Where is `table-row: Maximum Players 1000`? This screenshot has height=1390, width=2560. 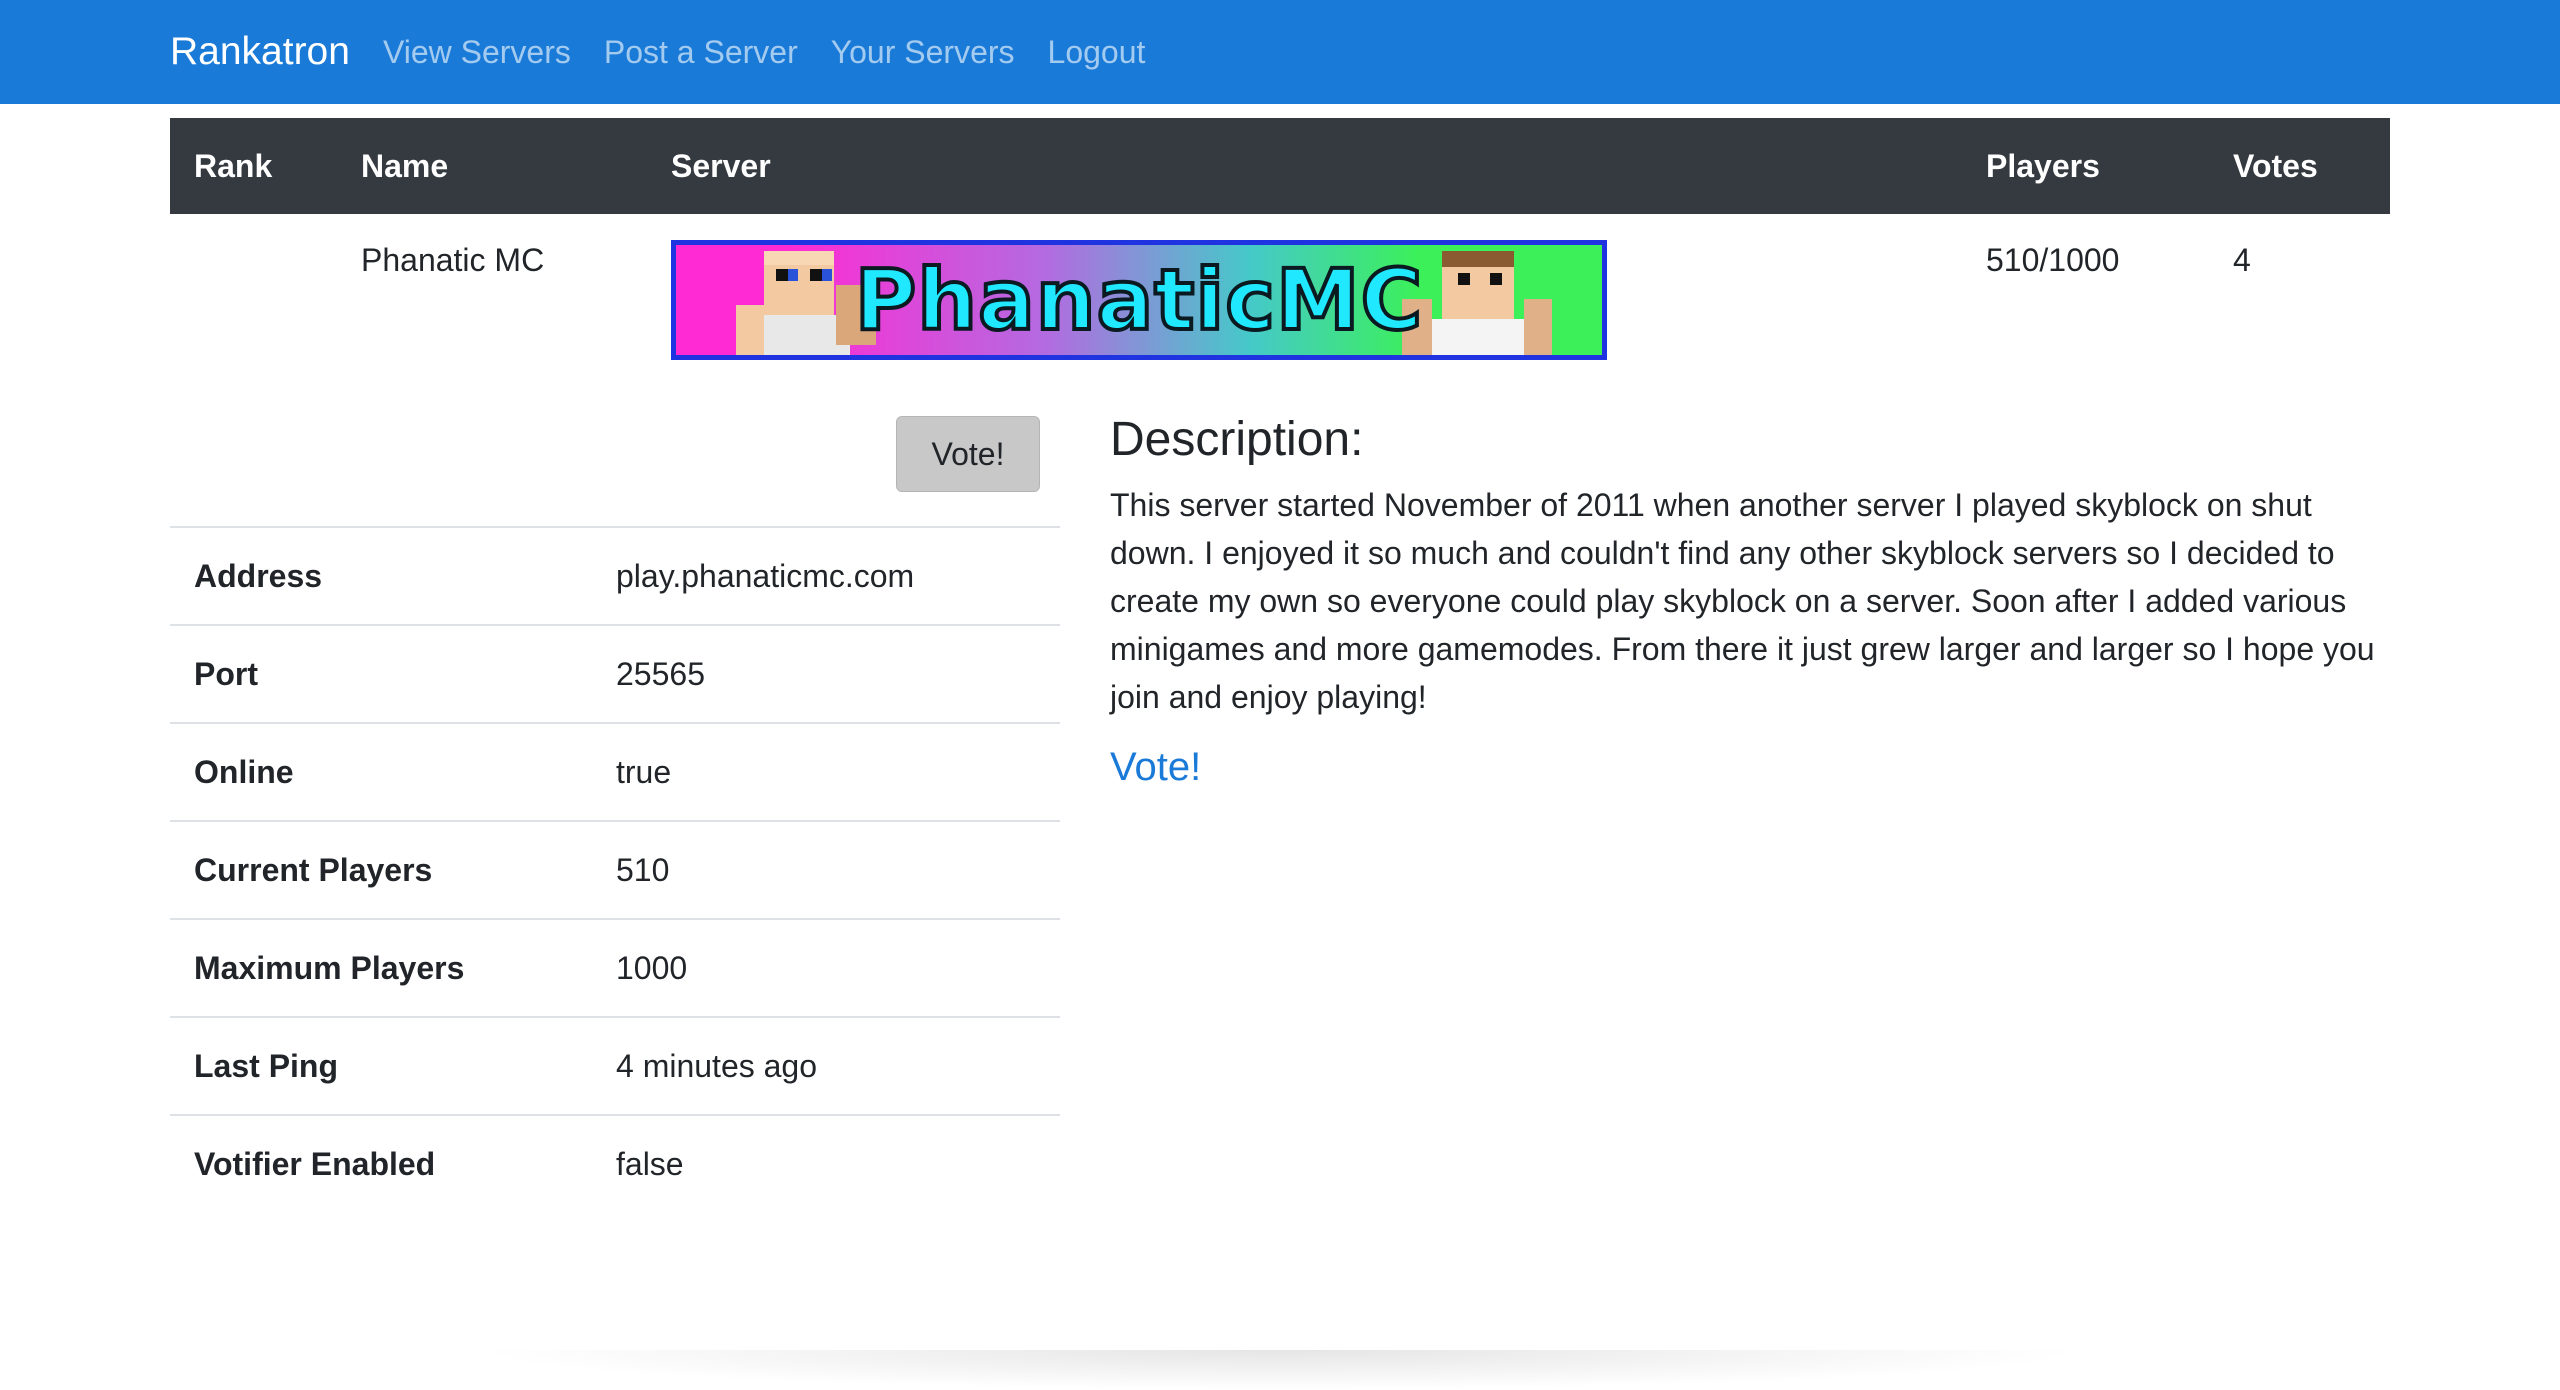 table-row: Maximum Players 1000 is located at coordinates (615, 967).